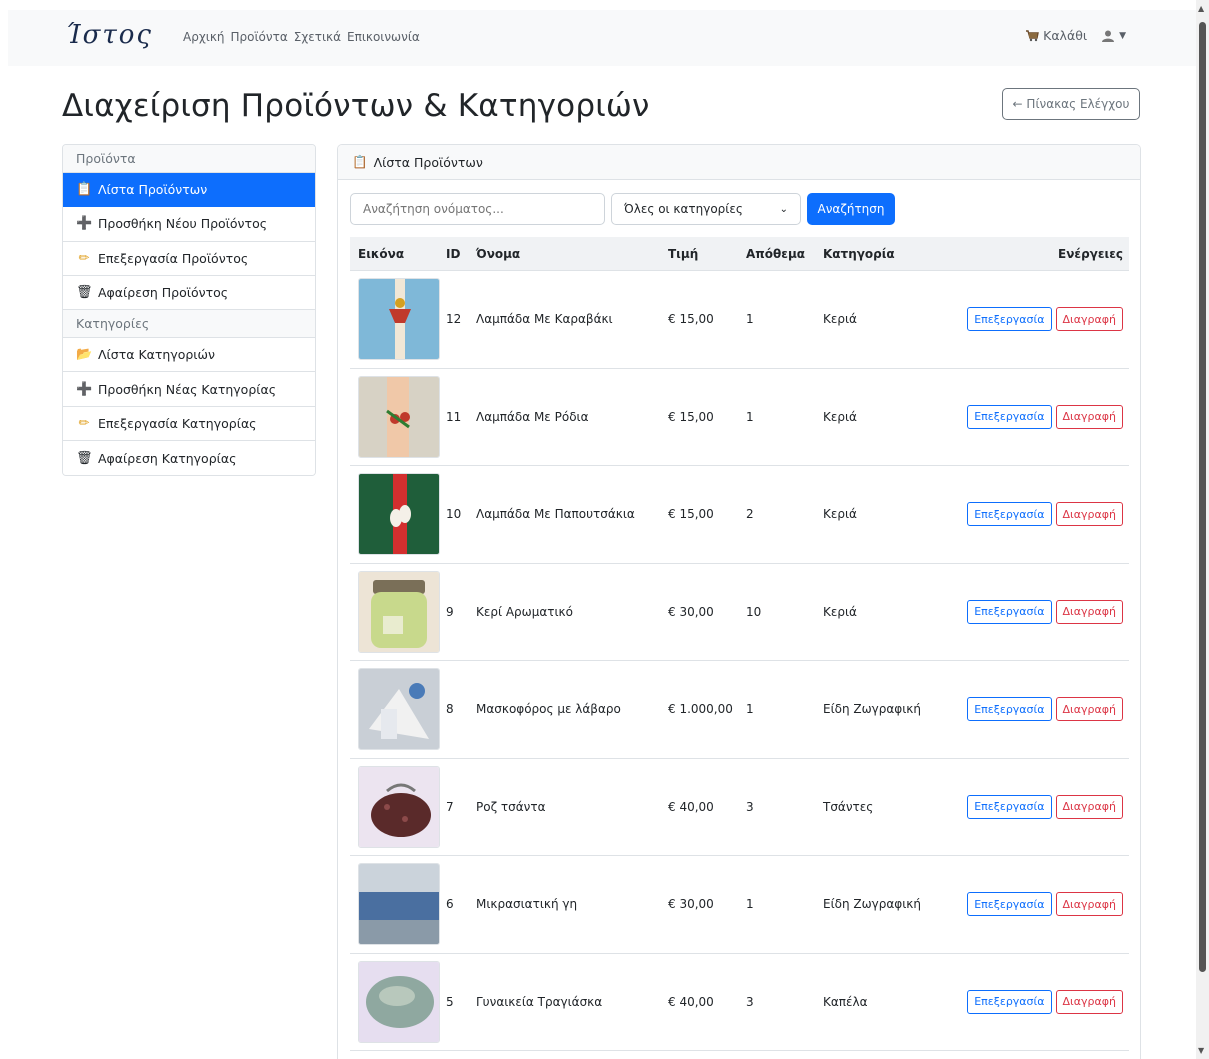 Image resolution: width=1209 pixels, height=1059 pixels. I want to click on dashboard-button: ← Πίνακας Ελέγχου, so click(1071, 104).